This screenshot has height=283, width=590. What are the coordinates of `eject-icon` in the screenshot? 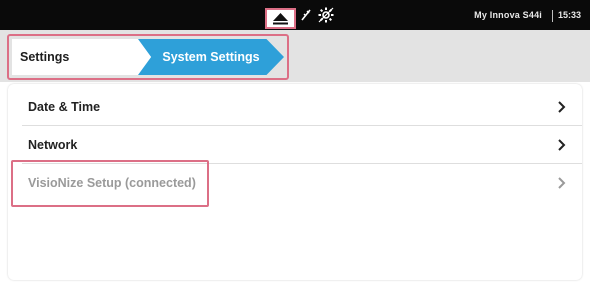 It's located at (280, 18).